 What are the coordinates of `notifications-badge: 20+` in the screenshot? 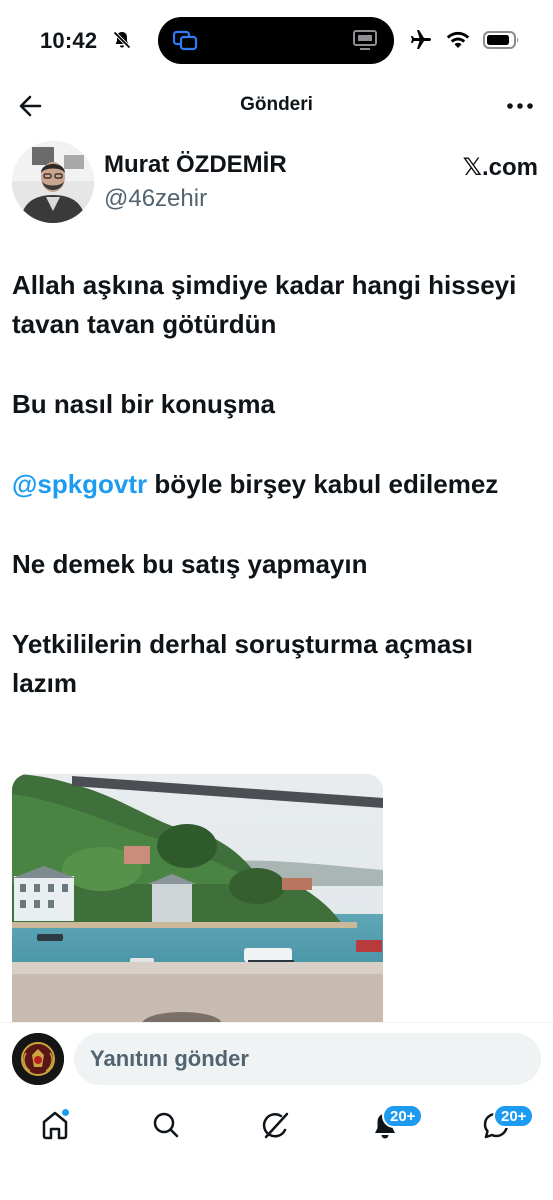 It's located at (403, 1116).